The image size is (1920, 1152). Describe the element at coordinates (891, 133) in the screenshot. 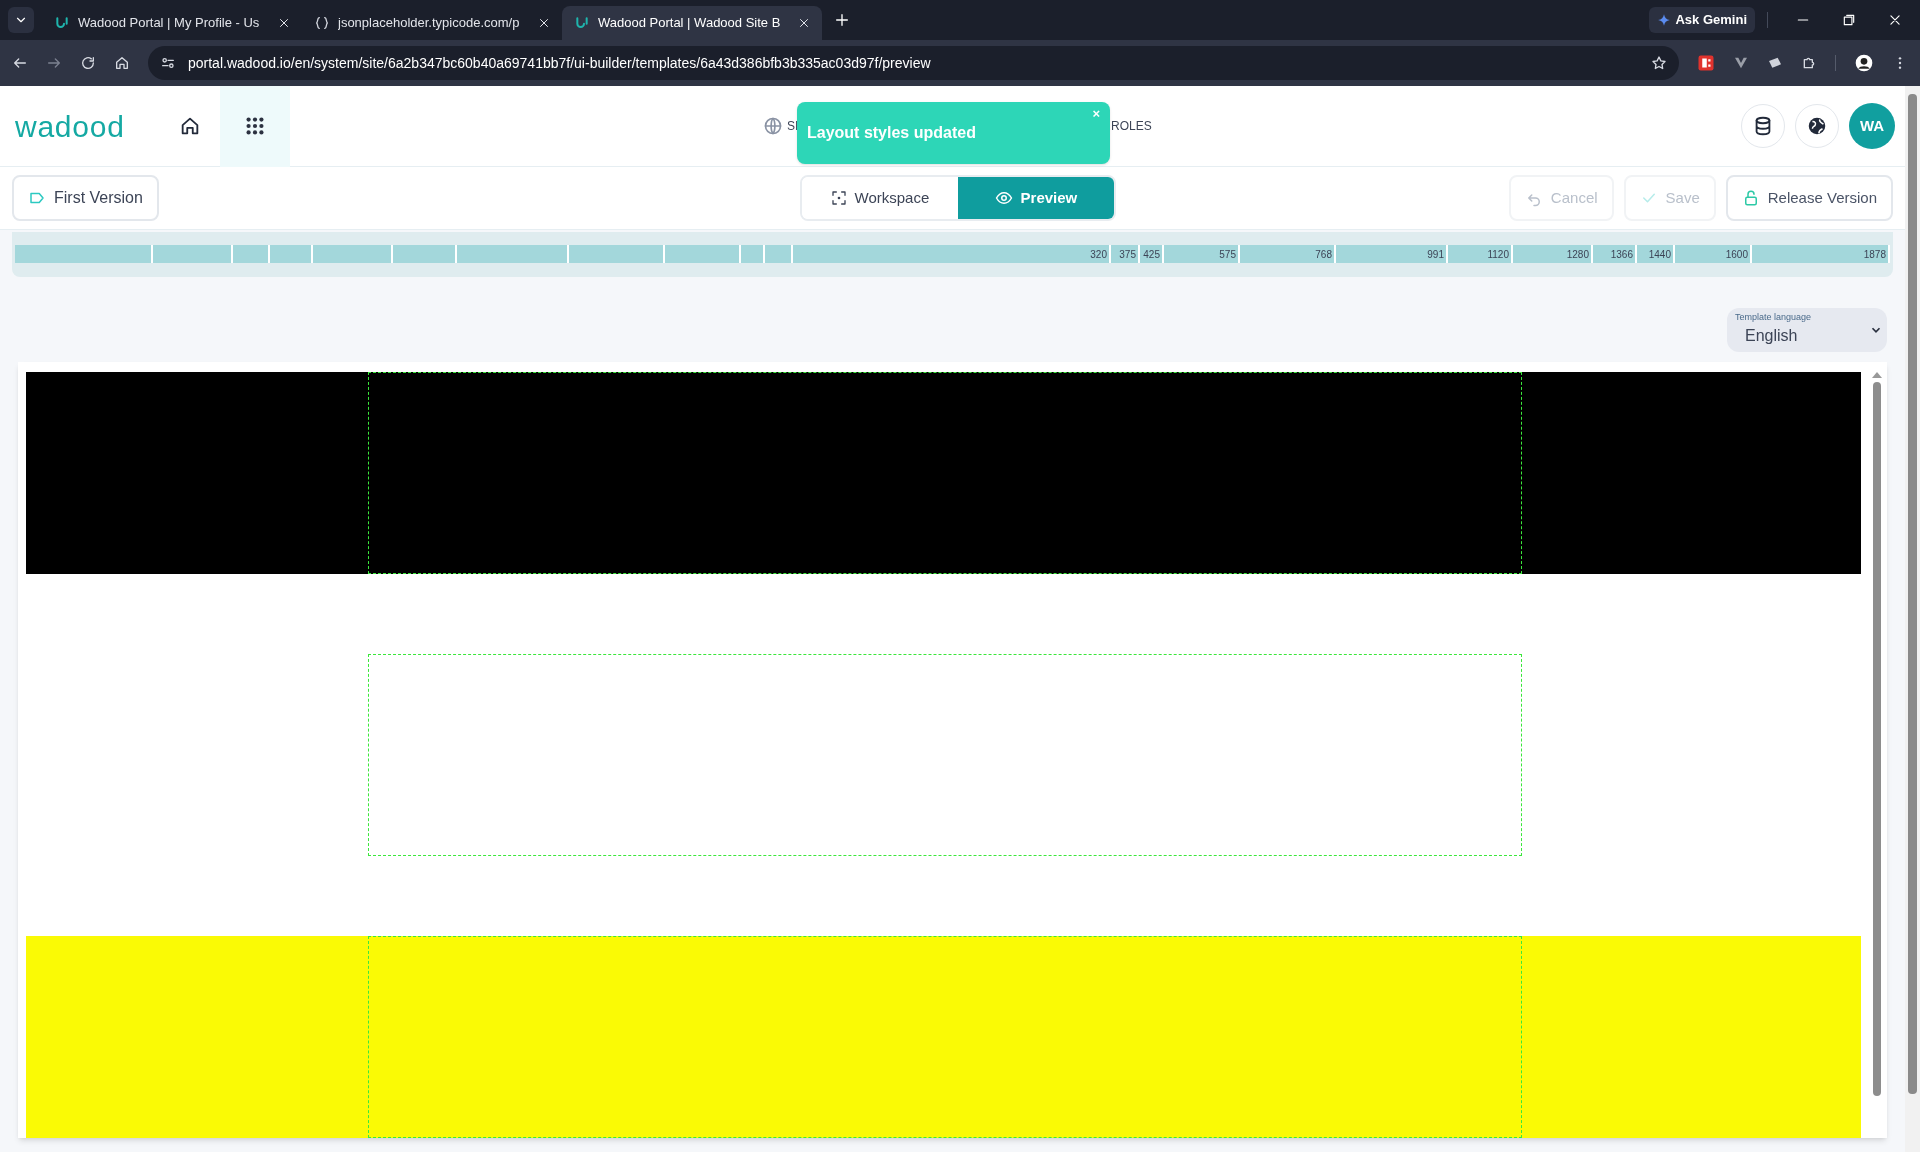

I see `toast-message: Layout styles updated` at that location.